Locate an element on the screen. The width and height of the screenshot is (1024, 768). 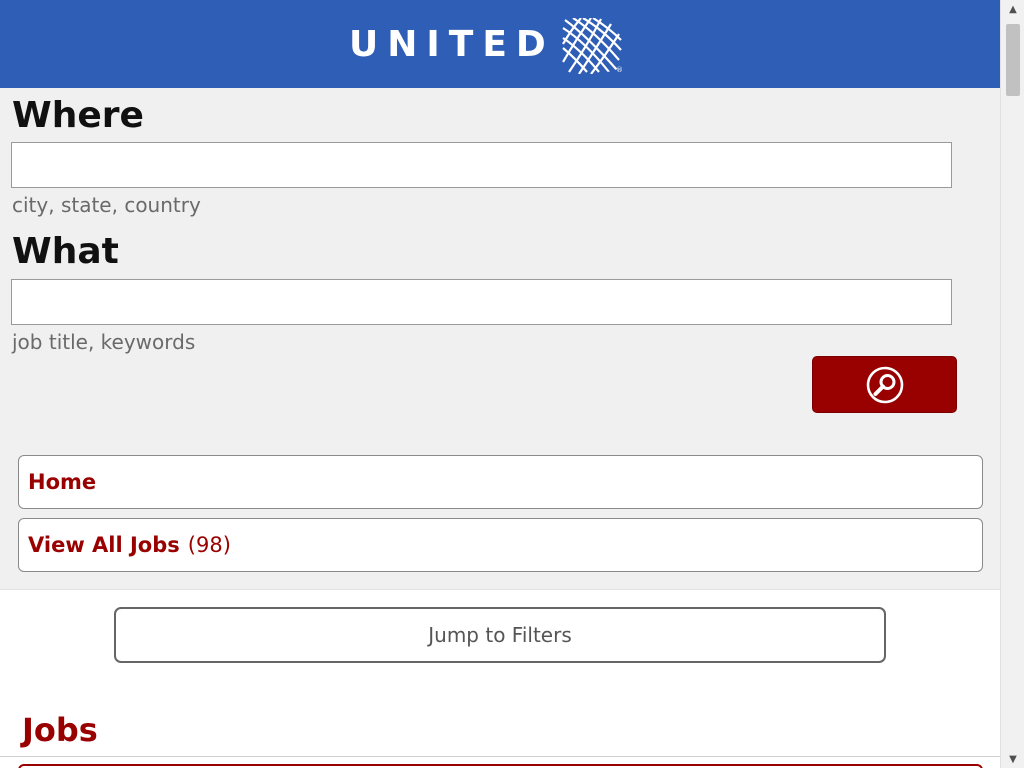
jobs-heading: Jobs is located at coordinates (60, 730).